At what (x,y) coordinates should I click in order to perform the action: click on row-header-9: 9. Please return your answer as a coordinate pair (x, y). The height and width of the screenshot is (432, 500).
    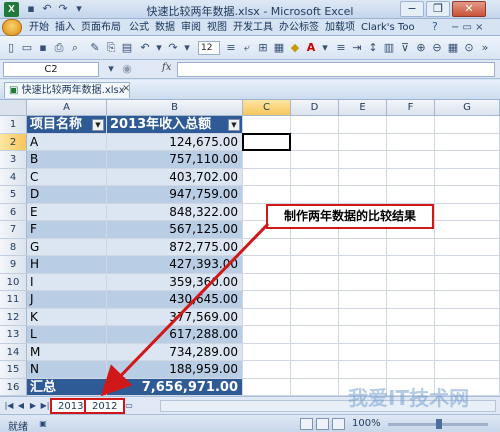
    Looking at the image, I should click on (13, 265).